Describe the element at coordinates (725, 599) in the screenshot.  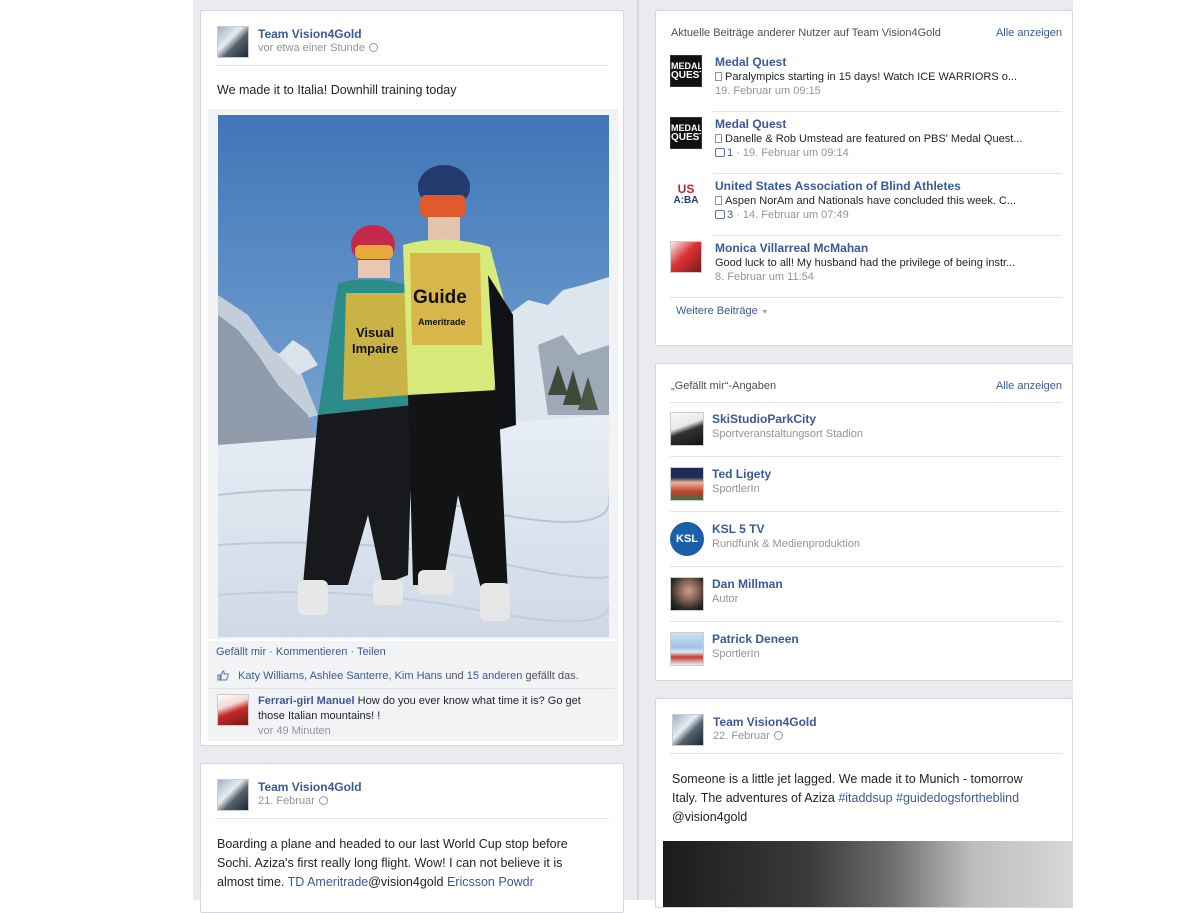
I see `liked-page-category: Autor` at that location.